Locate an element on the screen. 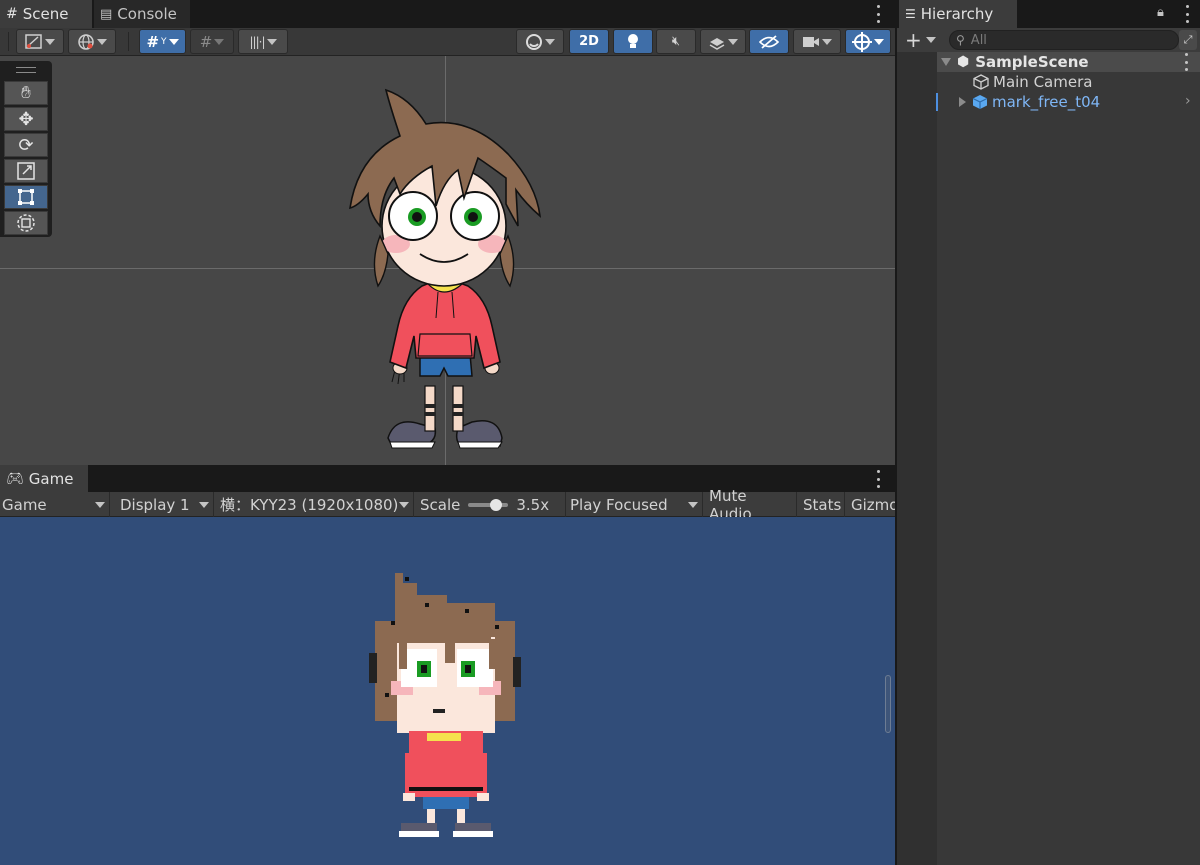 Image resolution: width=1200 pixels, height=865 pixels. hierarchy-tabbar: ☰ Hierarchy 🔒︎ is located at coordinates (1048, 14).